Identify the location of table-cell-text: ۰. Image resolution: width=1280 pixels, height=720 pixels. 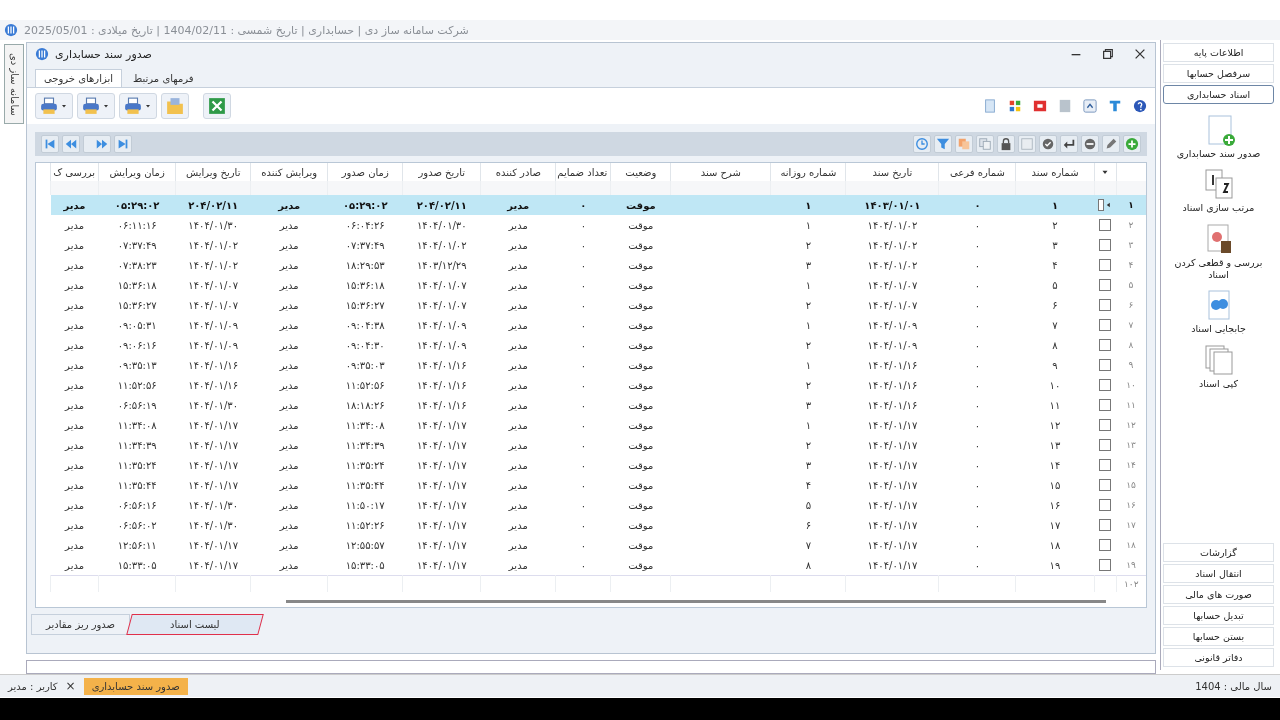
(977, 505).